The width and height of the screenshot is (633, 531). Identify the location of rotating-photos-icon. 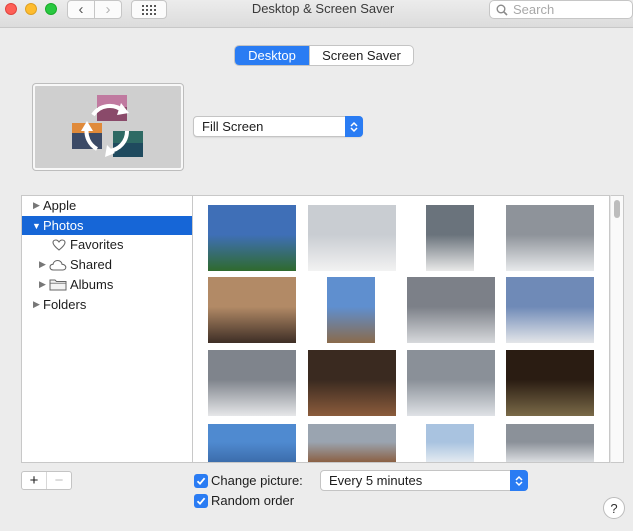
(107, 126).